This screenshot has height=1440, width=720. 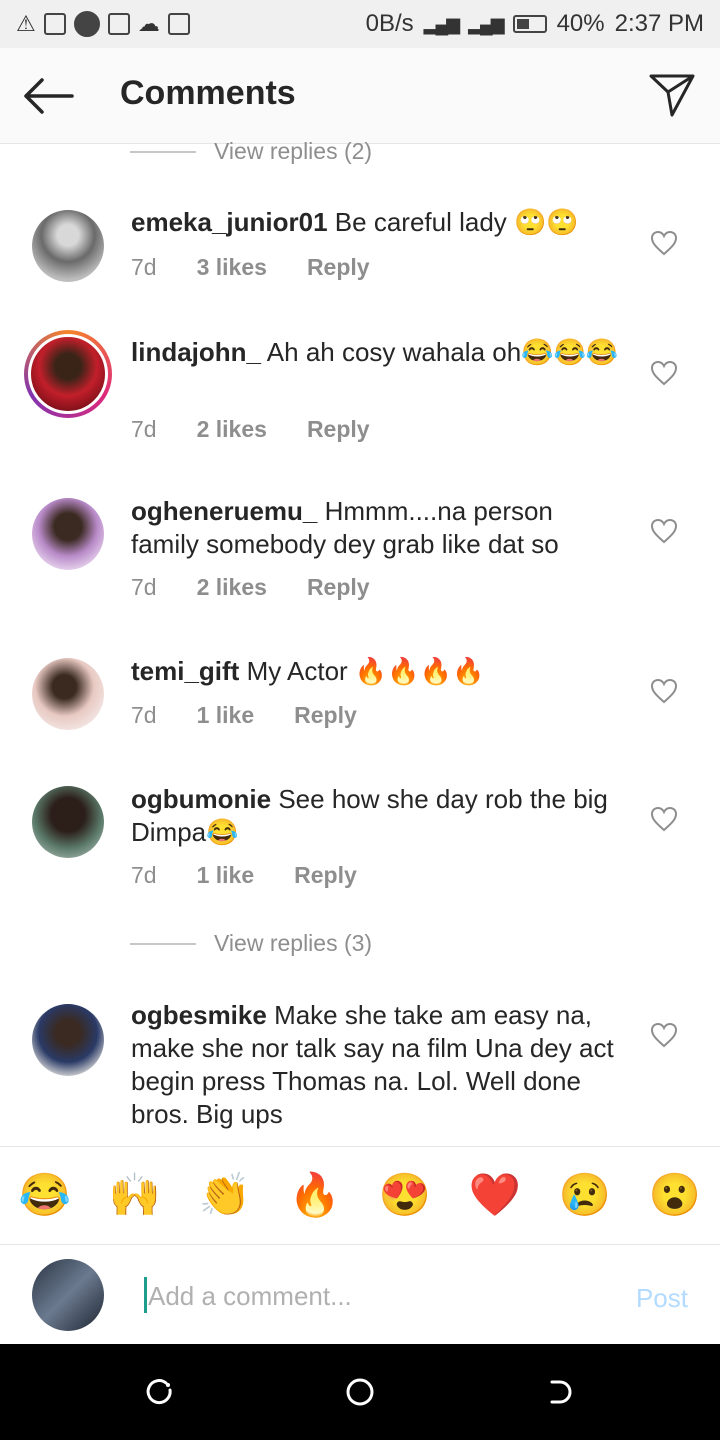 I want to click on comment-text: lindajohn_ Ah ah cosy wahala oh😂😂😂, so click(x=376, y=352).